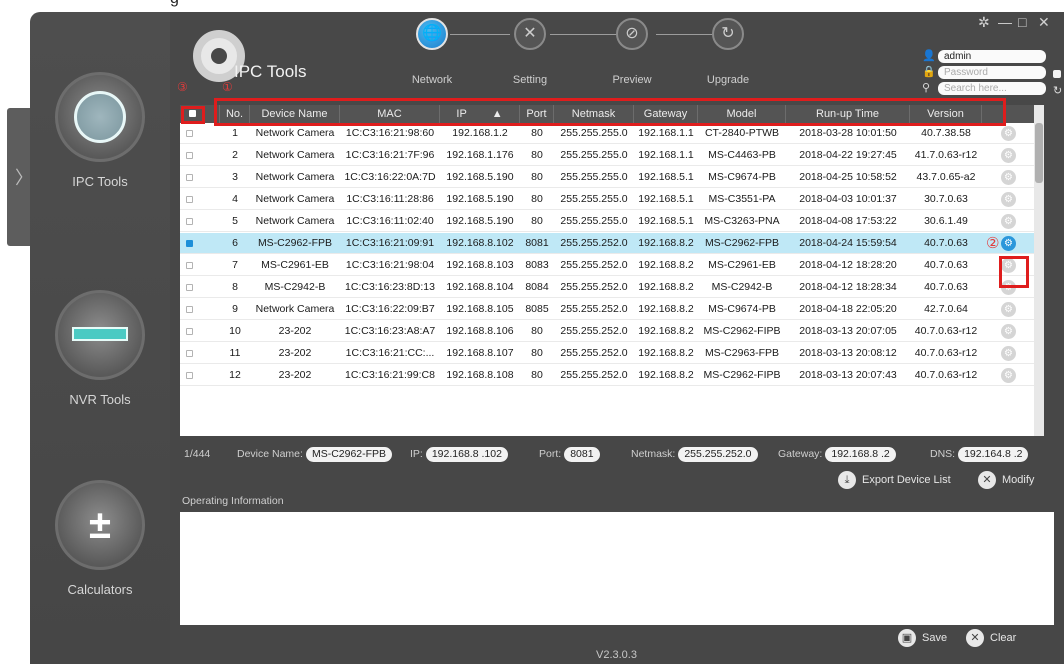 This screenshot has width=1064, height=664. I want to click on scrollbar-thumb, so click(1039, 153).